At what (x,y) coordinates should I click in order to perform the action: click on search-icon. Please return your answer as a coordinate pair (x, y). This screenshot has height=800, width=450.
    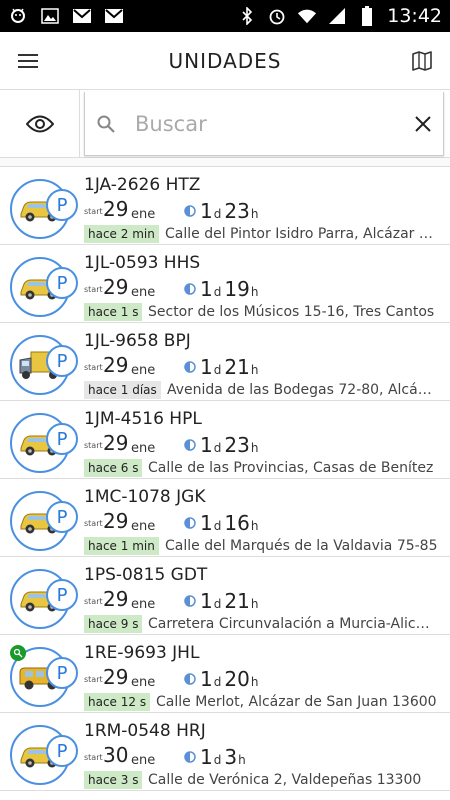
    Looking at the image, I should click on (105, 124).